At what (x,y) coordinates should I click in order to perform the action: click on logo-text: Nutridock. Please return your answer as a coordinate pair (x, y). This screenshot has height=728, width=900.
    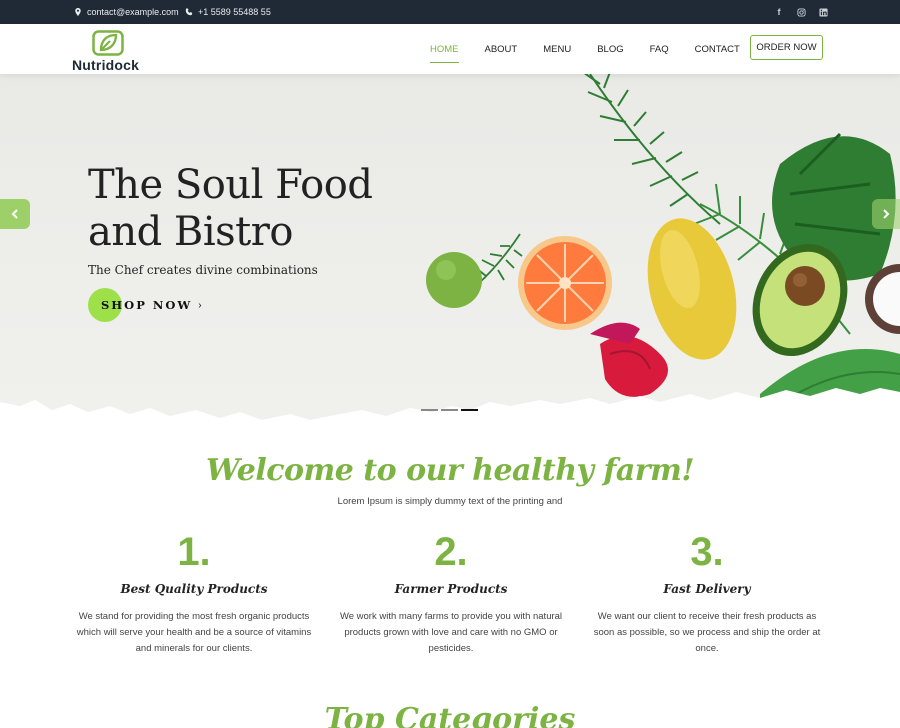
    Looking at the image, I should click on (106, 65).